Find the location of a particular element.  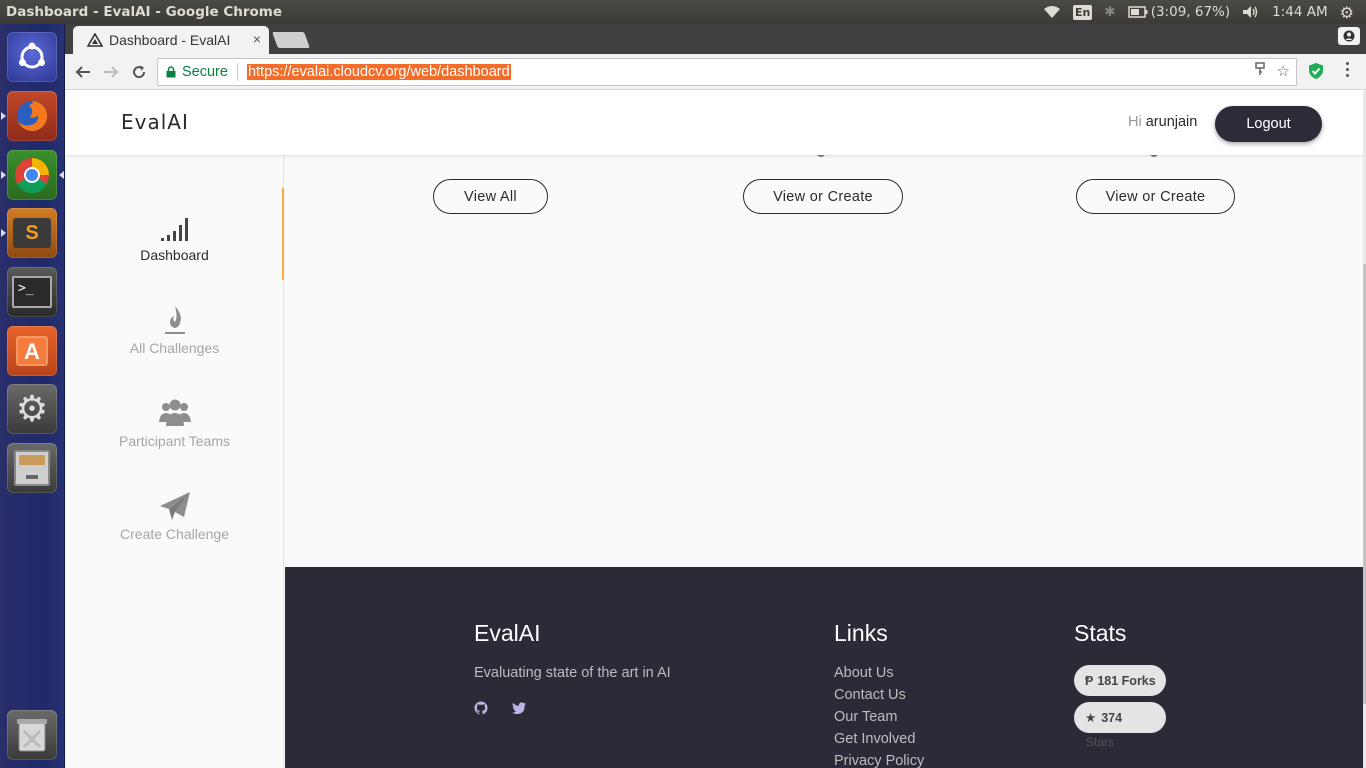

volume-icon is located at coordinates (1251, 12).